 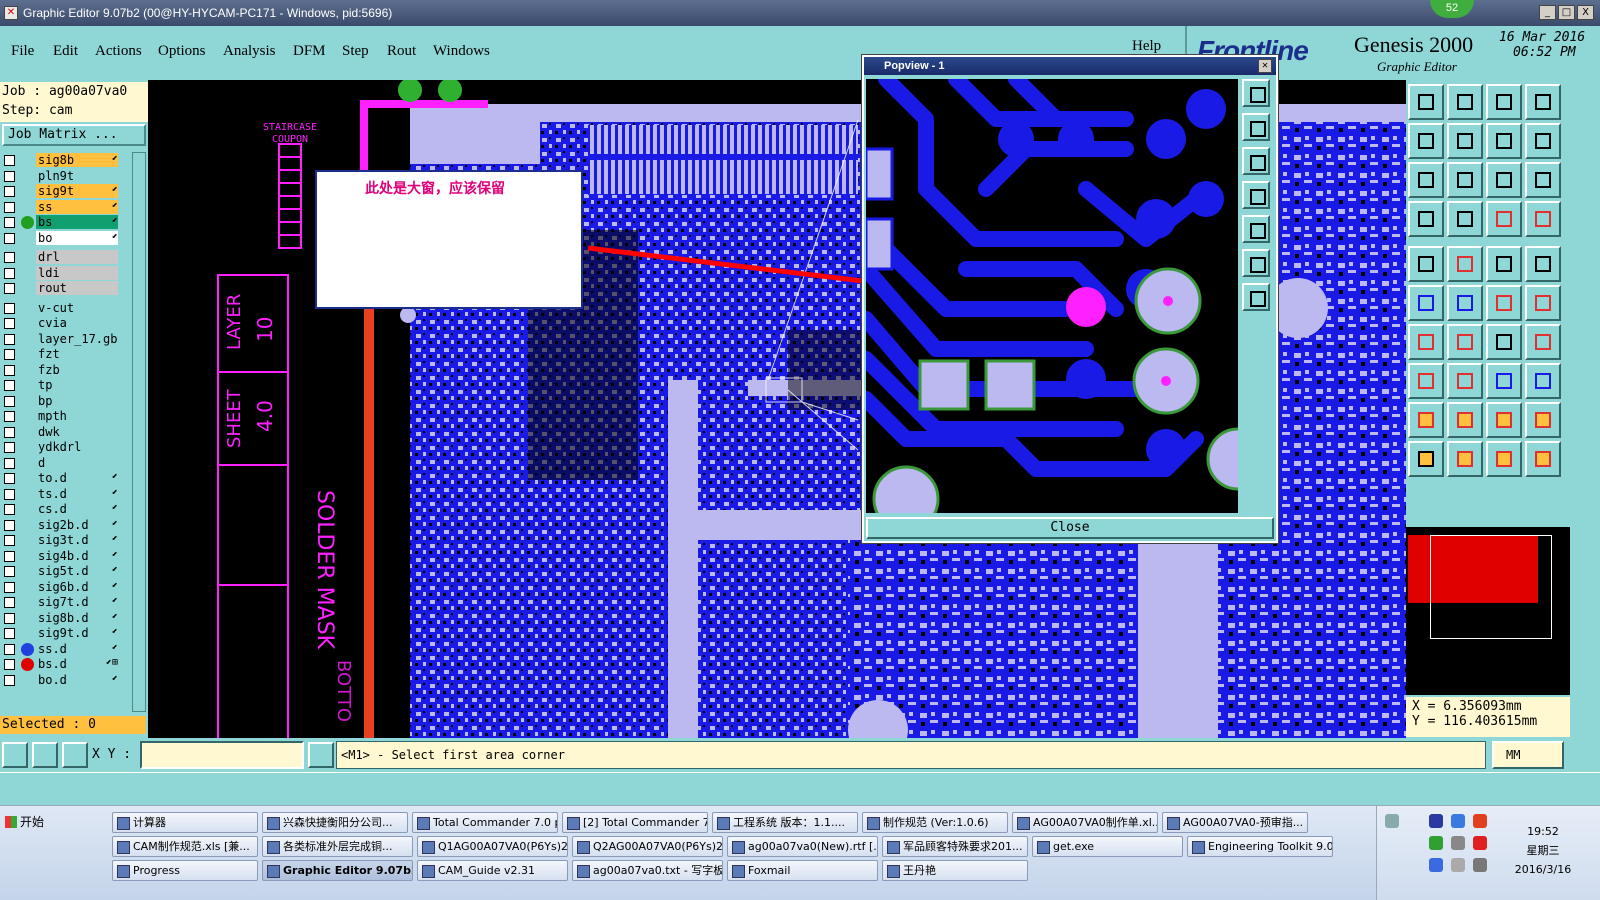 What do you see at coordinates (249, 51) in the screenshot?
I see `menu-analysis: Analysis` at bounding box center [249, 51].